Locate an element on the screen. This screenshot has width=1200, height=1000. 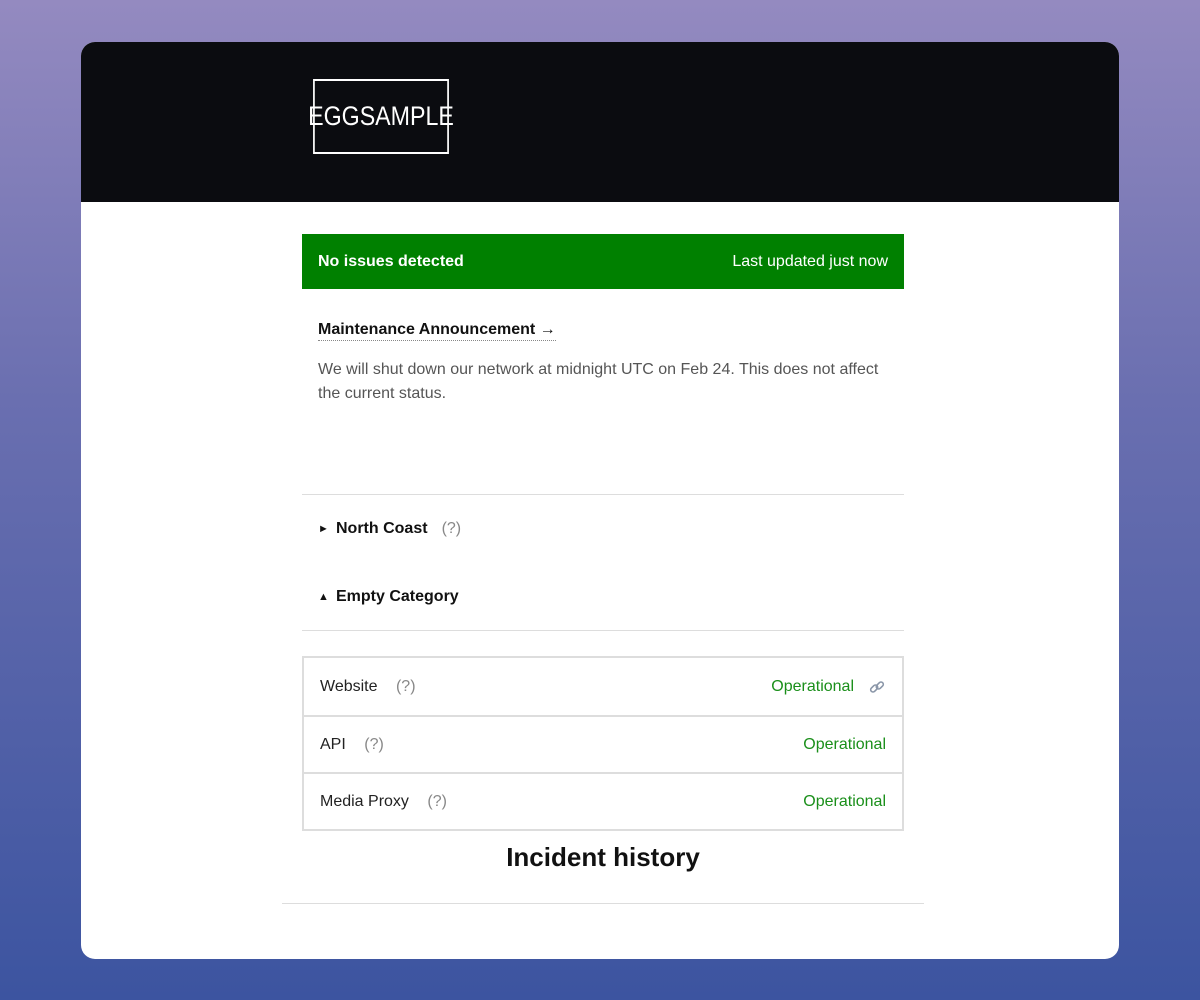
last-updated: Last updated just now is located at coordinates (810, 261).